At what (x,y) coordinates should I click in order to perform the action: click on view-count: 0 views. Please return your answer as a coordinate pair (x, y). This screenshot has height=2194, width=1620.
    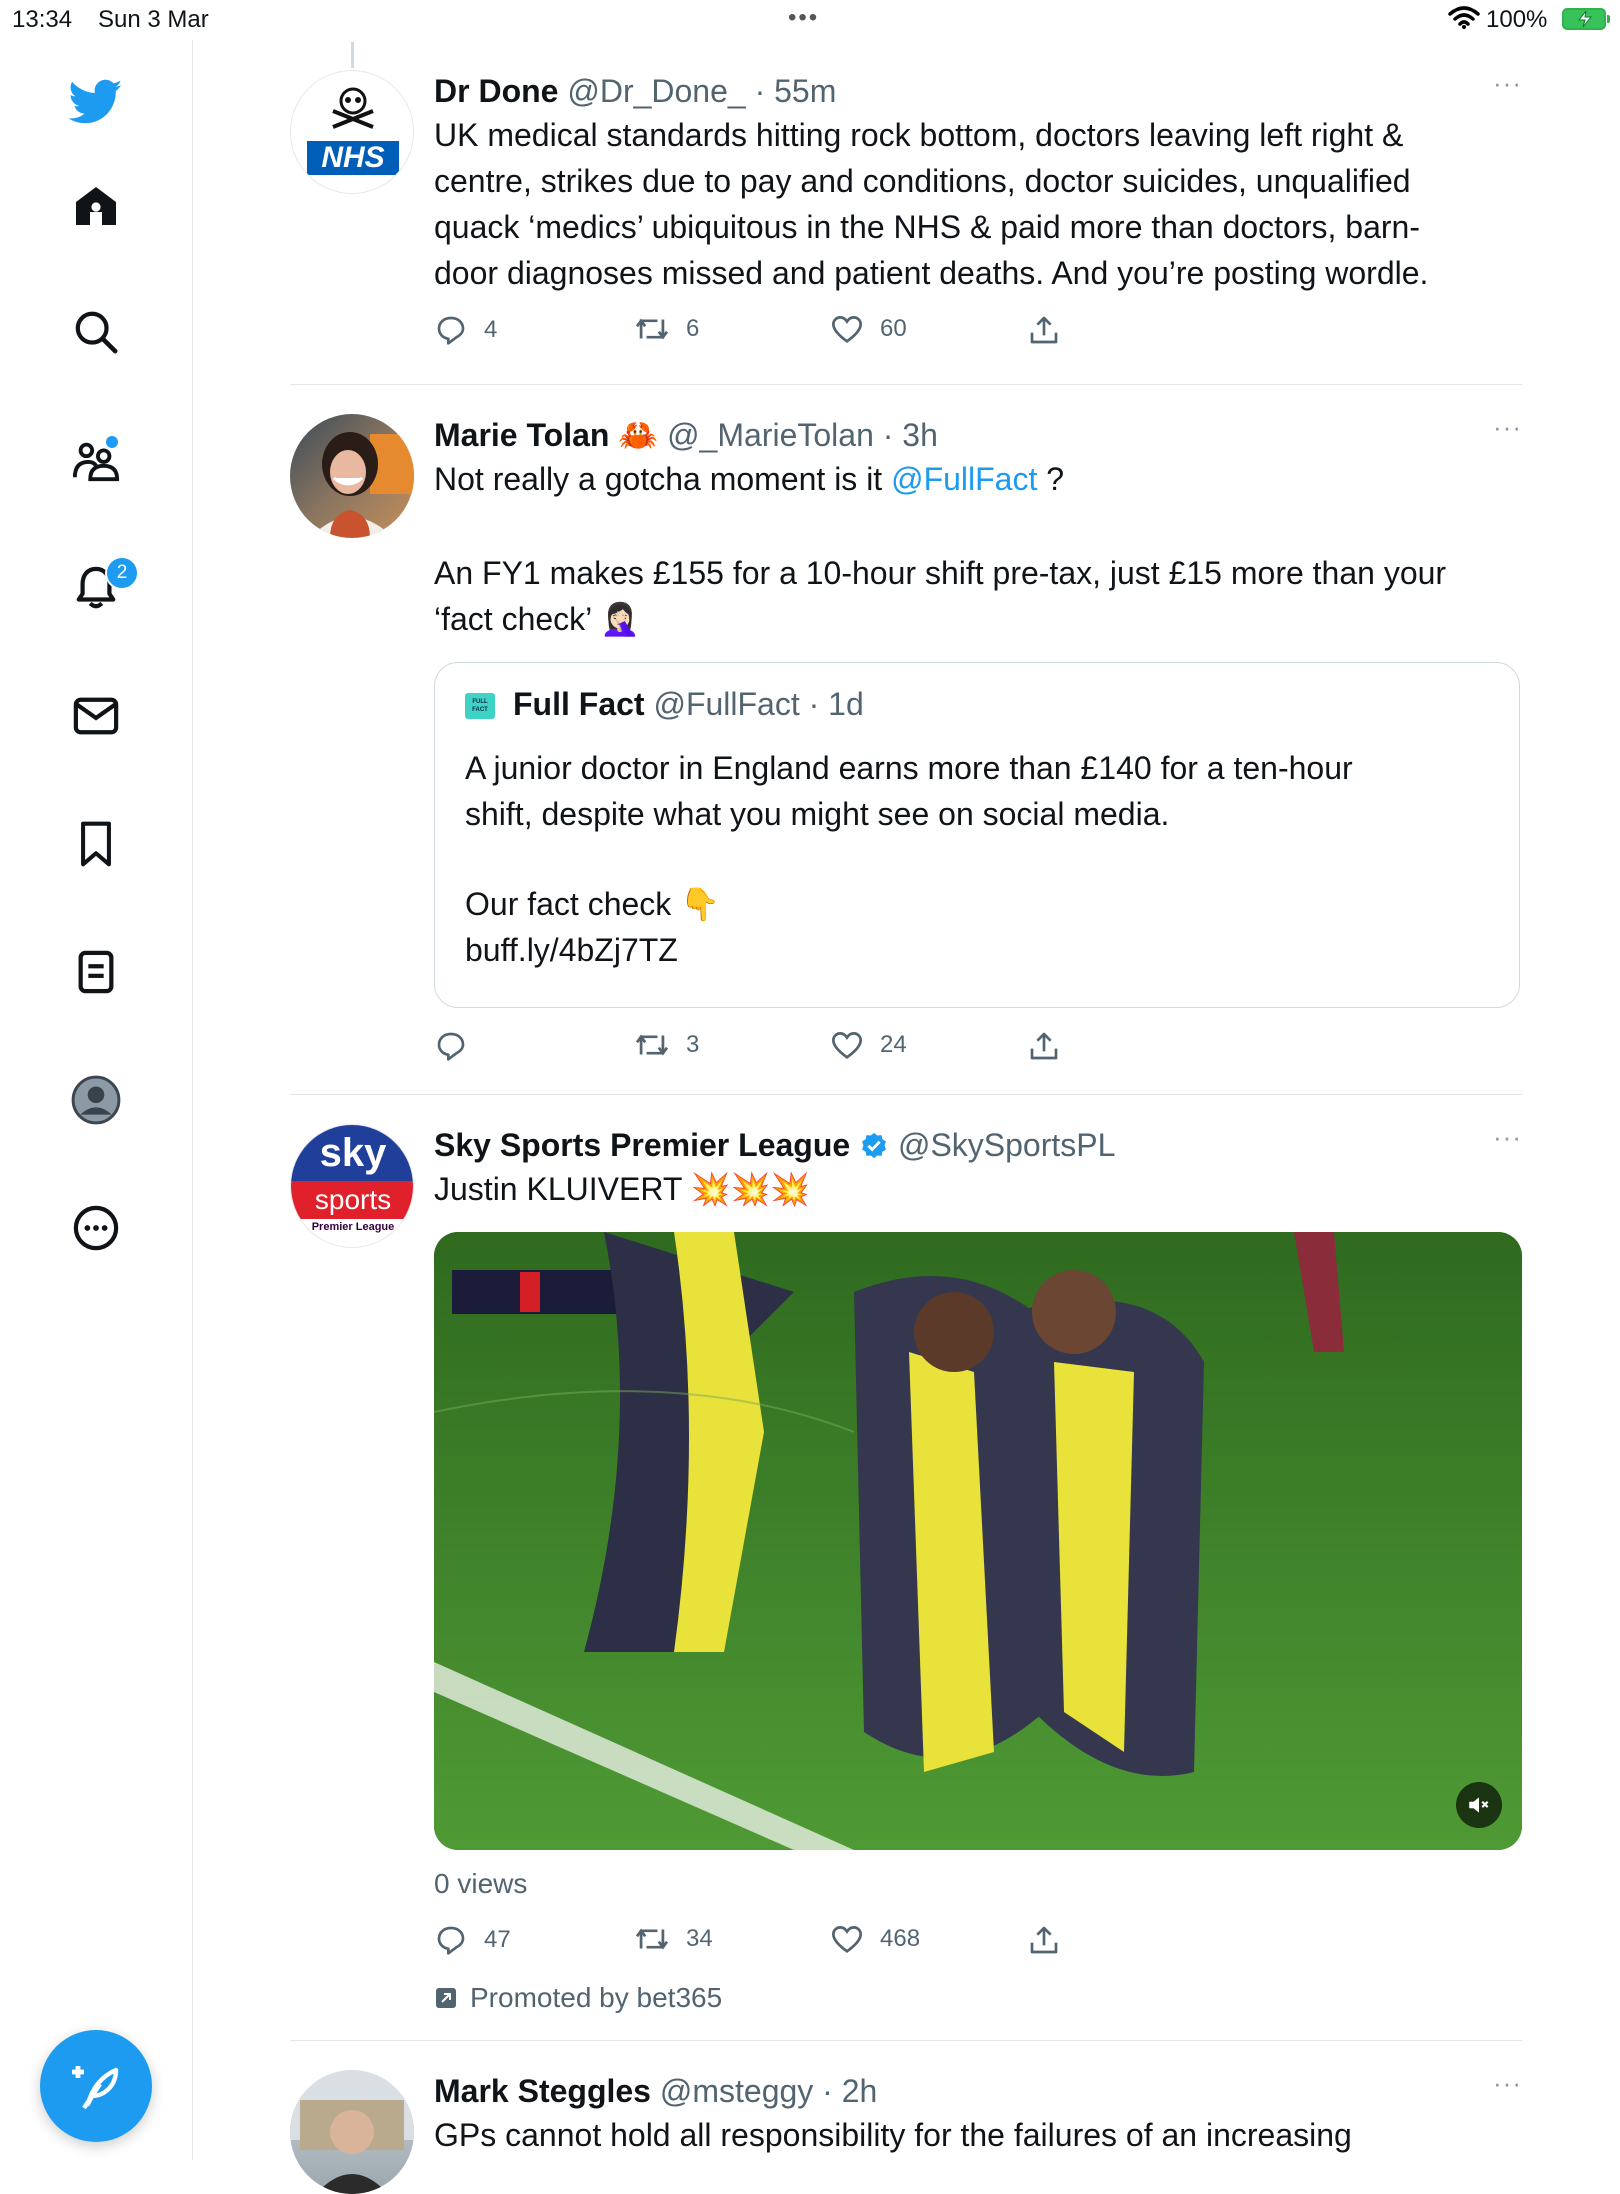
    Looking at the image, I should click on (481, 1883).